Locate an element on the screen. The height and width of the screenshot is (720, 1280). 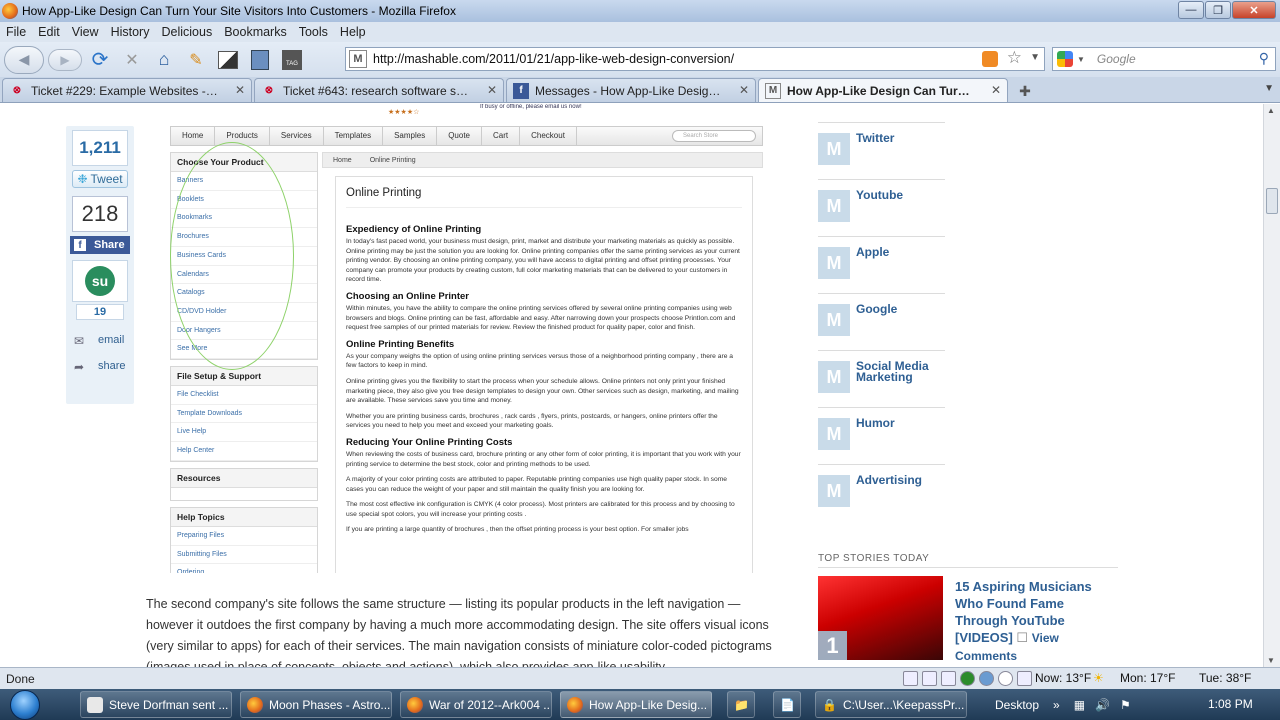
sidebar-item-twitter: M Twitter is located at coordinates (881, 150).